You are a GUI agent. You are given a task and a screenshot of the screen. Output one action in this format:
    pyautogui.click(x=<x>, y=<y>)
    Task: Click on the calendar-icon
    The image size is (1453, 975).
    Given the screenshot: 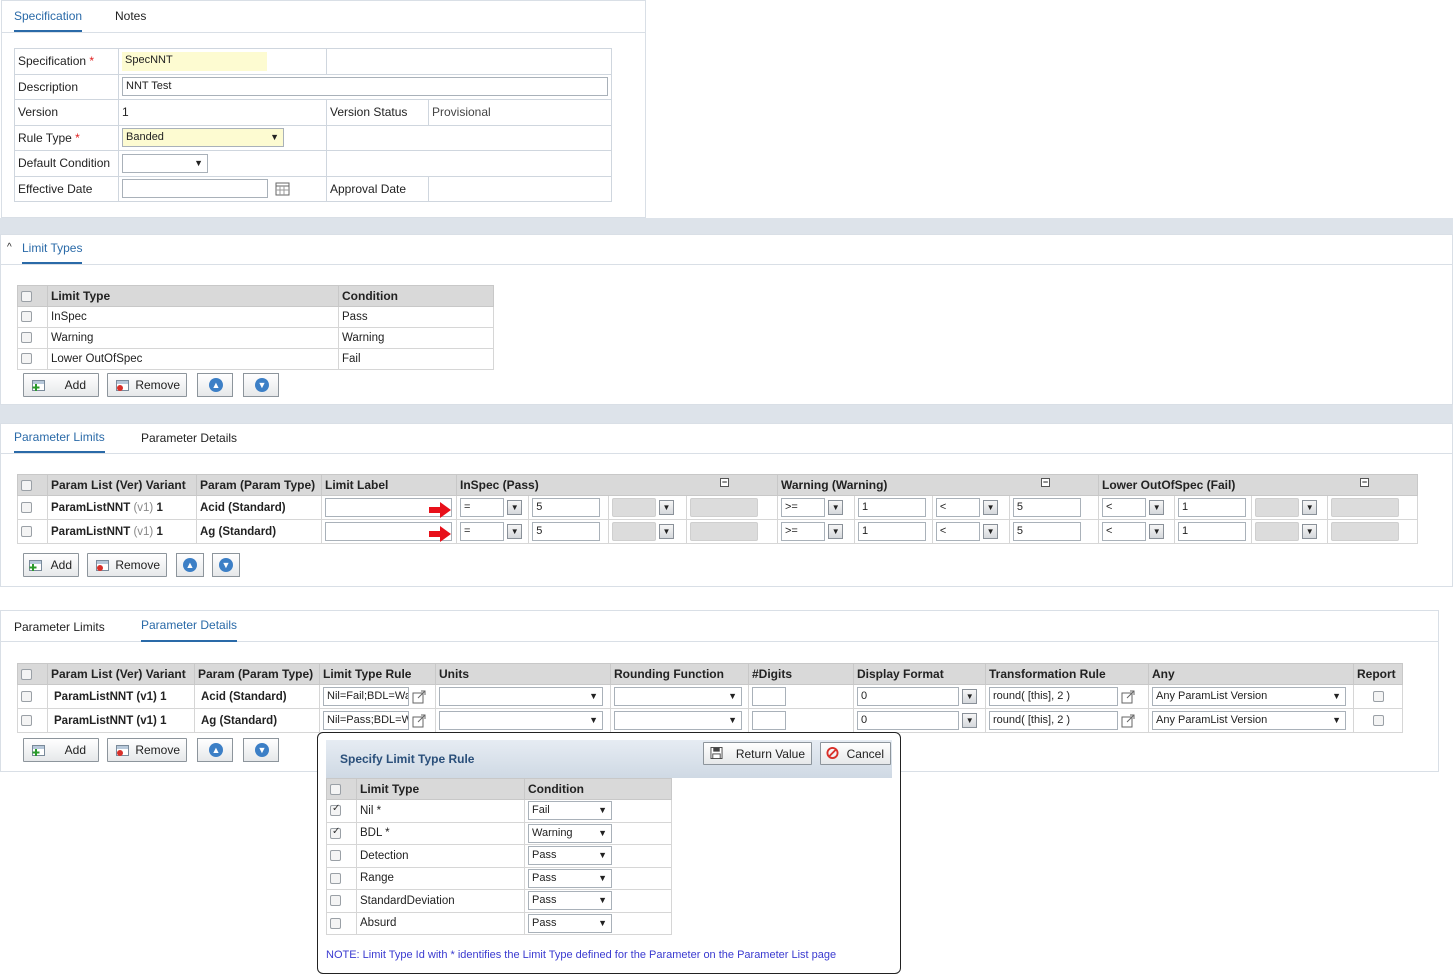 What is the action you would take?
    pyautogui.click(x=282, y=188)
    